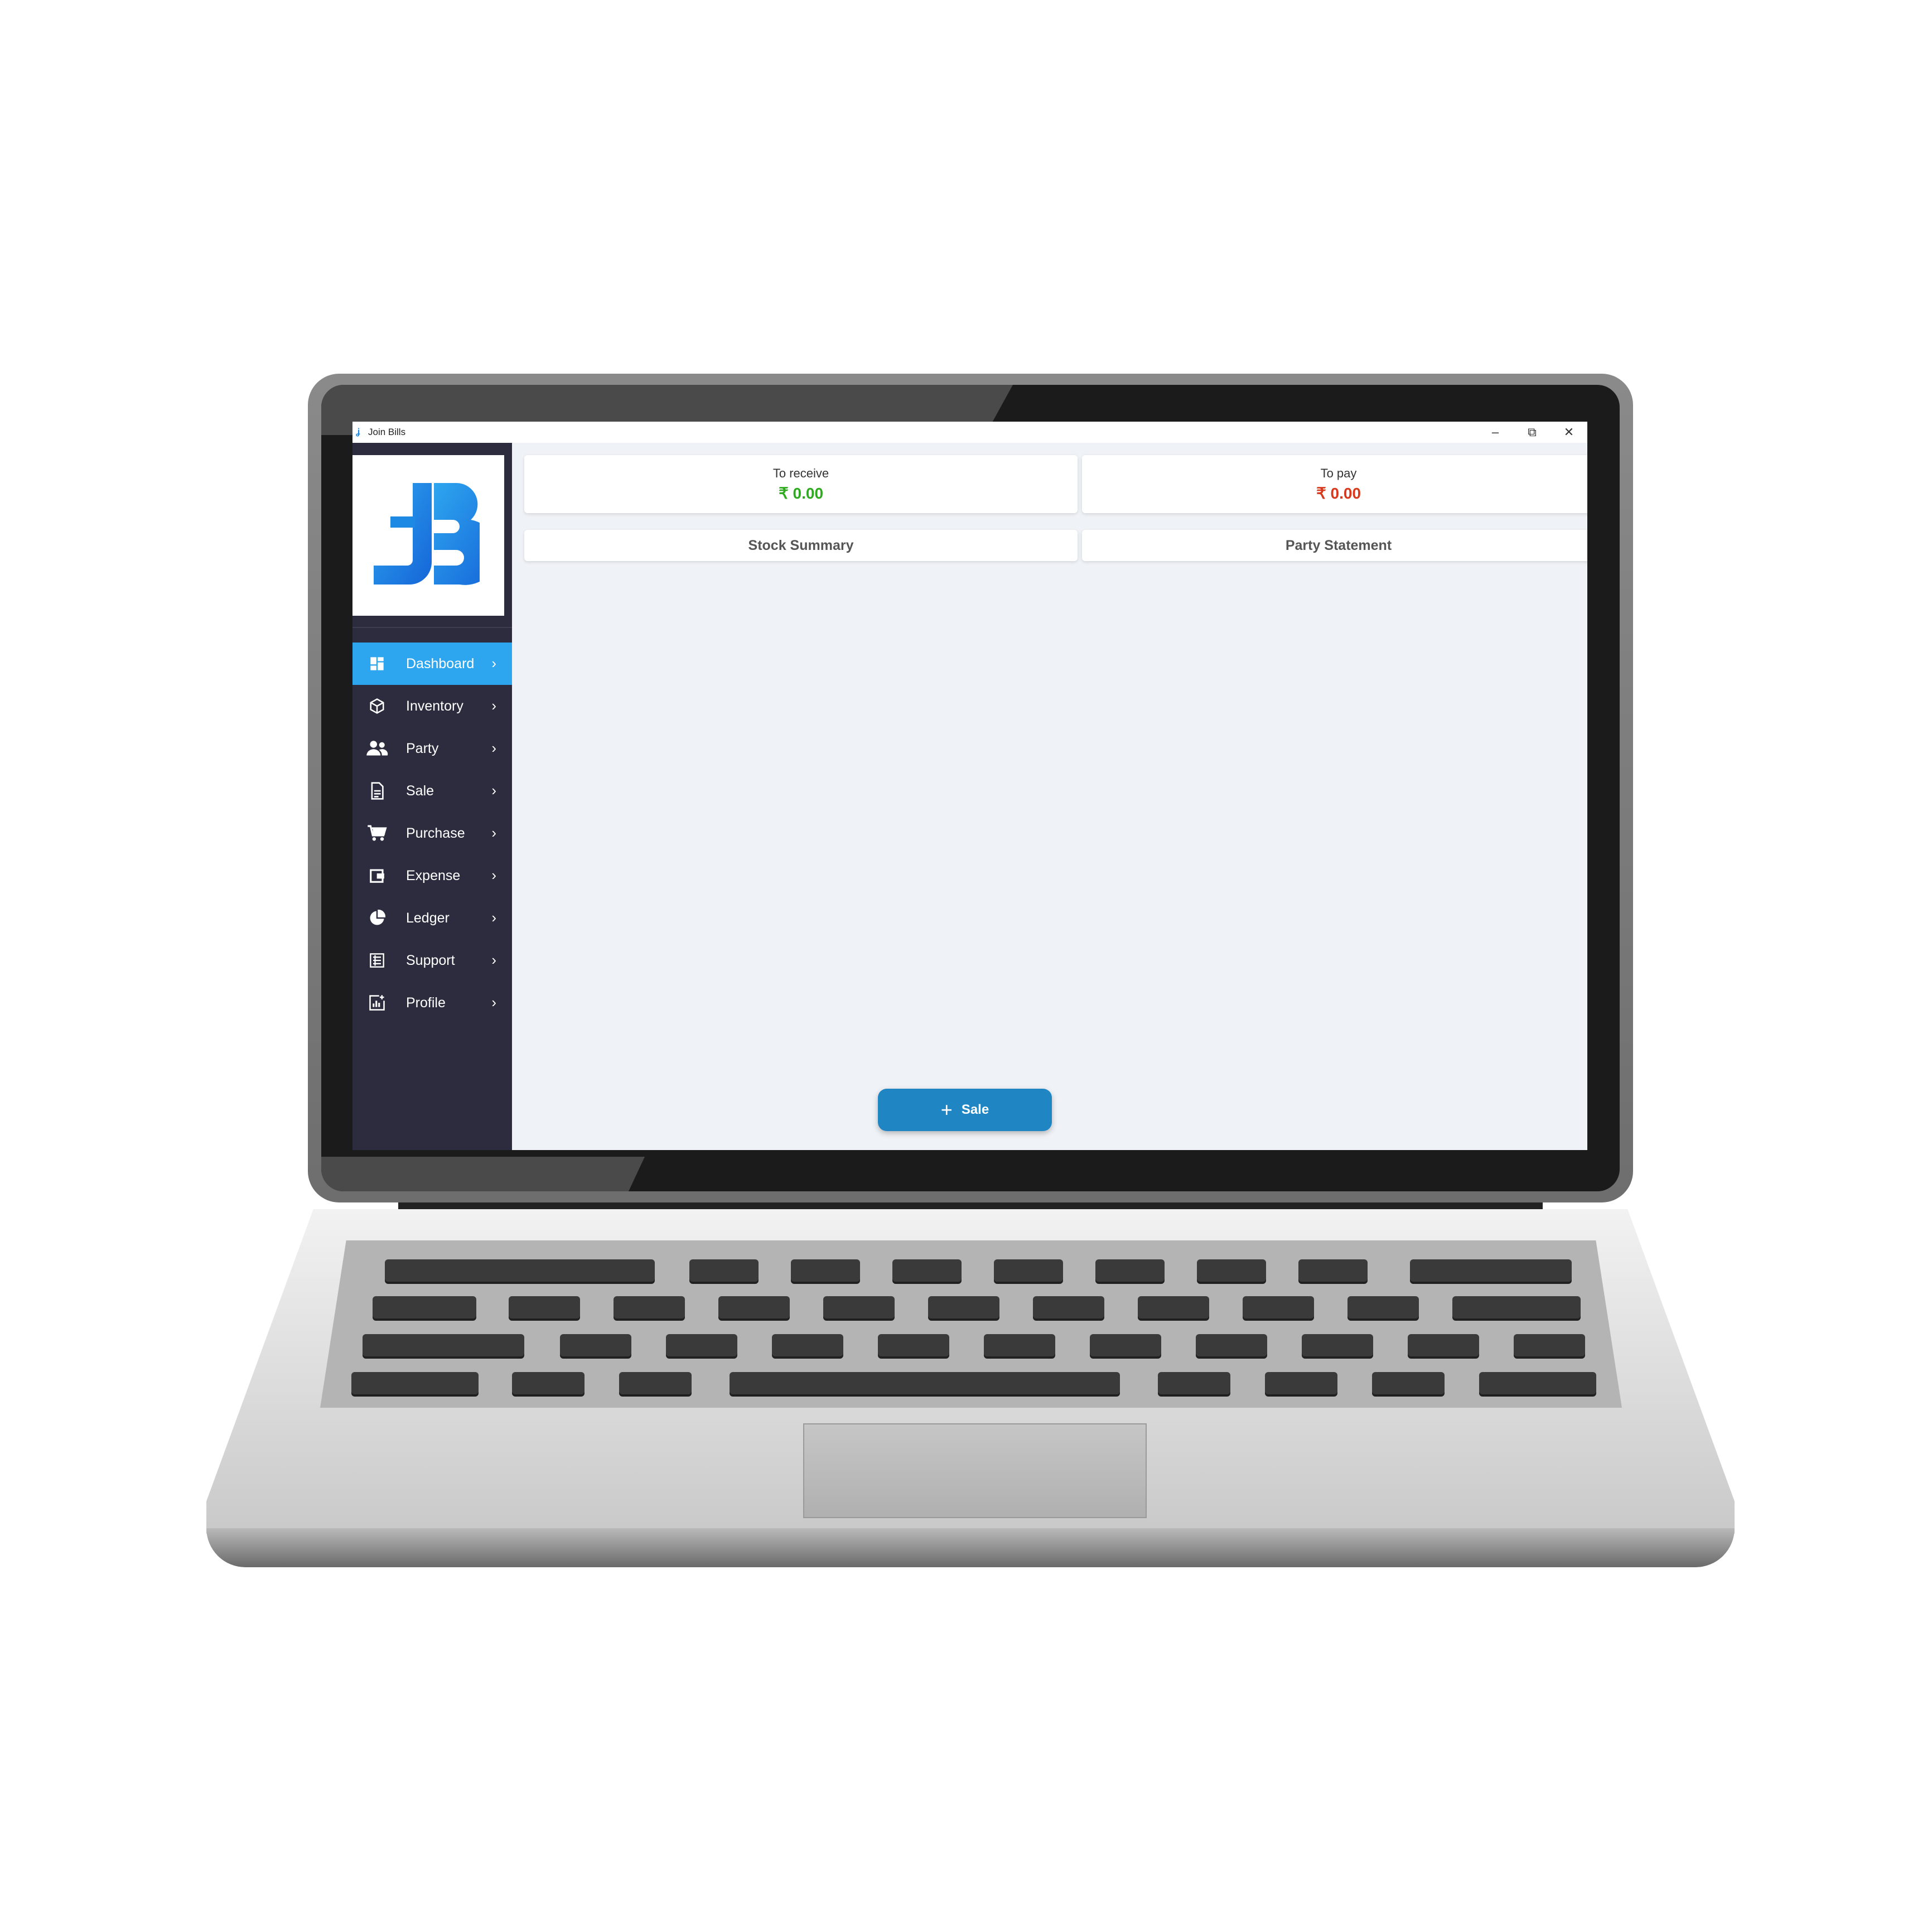  I want to click on document-icon, so click(377, 791).